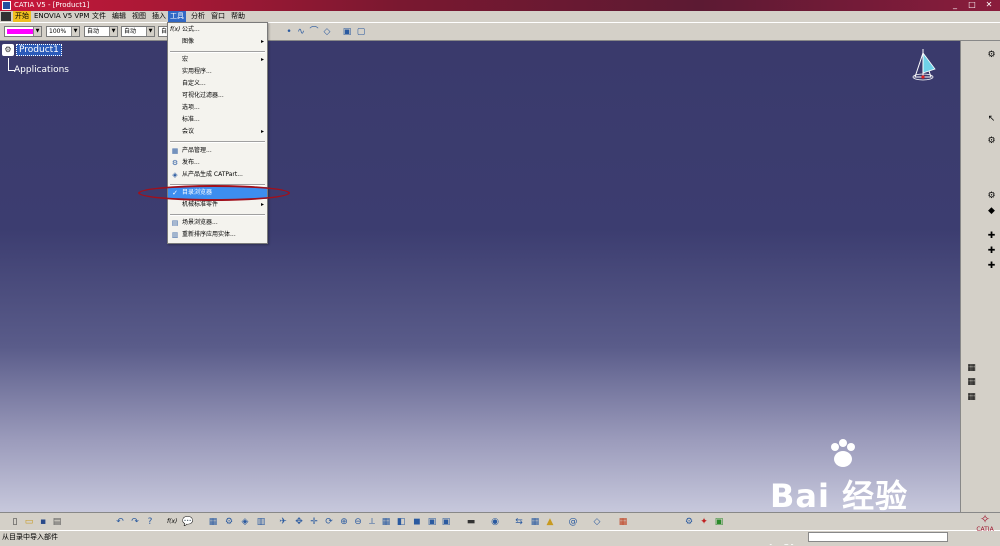 This screenshot has width=1000, height=546. I want to click on menu-item-image: 图像 ▸, so click(217, 42).